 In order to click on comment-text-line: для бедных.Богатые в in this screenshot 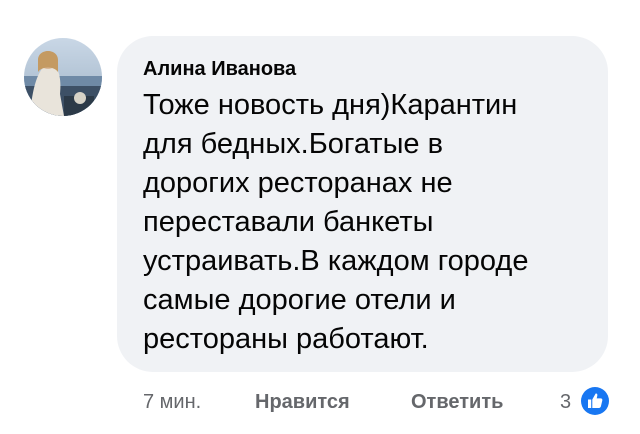, I will do `click(293, 144)`.